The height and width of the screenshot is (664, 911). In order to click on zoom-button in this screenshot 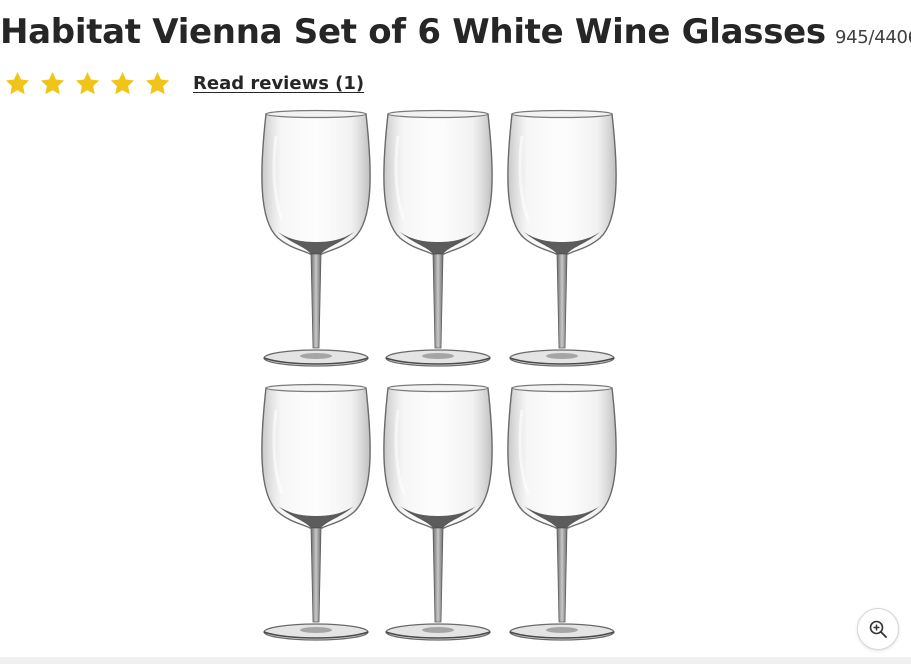, I will do `click(878, 629)`.